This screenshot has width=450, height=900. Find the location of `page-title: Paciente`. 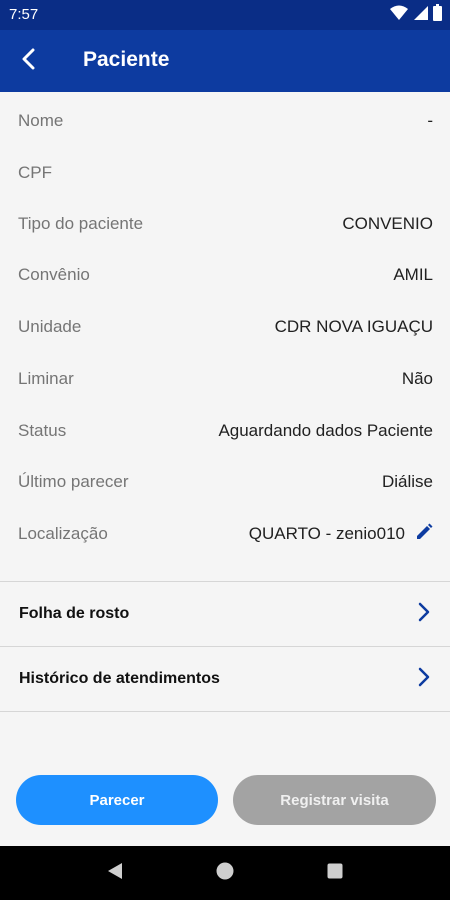

page-title: Paciente is located at coordinates (126, 59).